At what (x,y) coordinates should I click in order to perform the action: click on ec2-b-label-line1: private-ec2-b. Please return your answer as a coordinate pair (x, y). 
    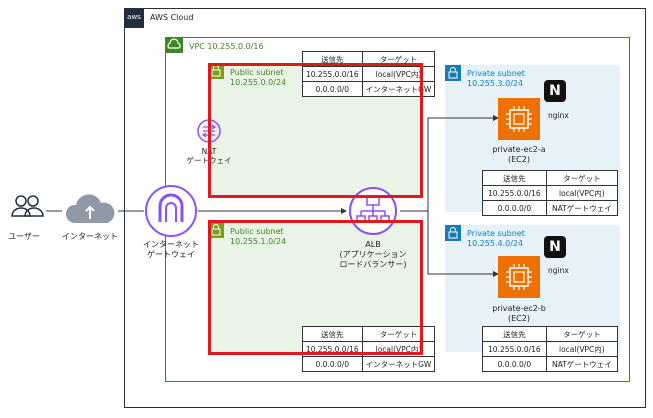
    Looking at the image, I should click on (519, 308).